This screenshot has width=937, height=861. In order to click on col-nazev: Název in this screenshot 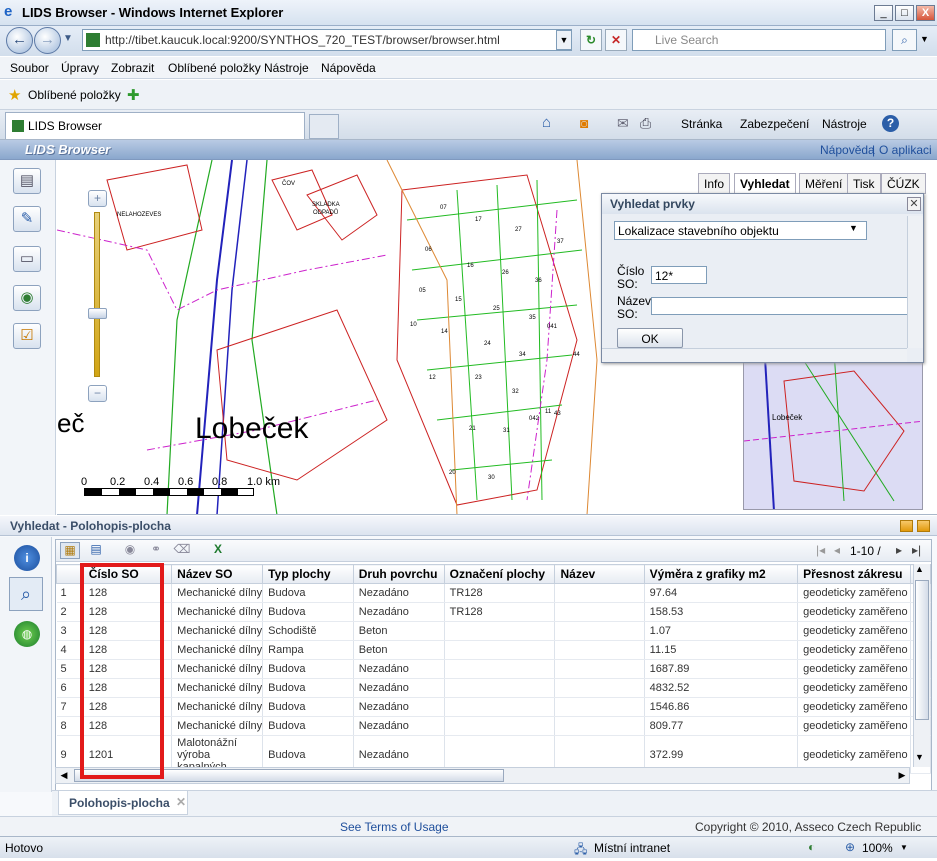, I will do `click(599, 574)`.